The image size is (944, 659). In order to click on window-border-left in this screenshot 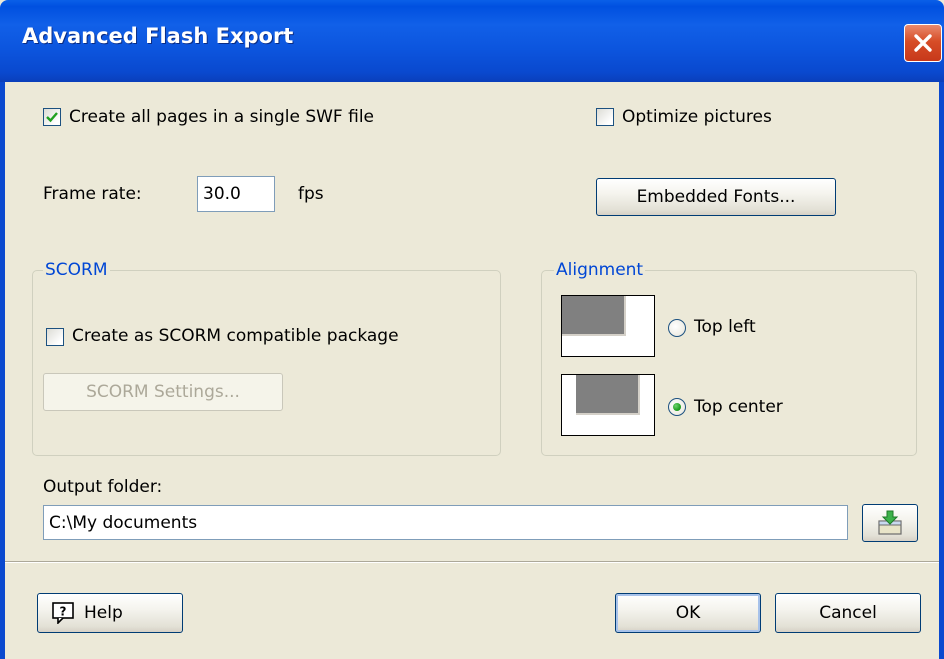, I will do `click(2, 370)`.